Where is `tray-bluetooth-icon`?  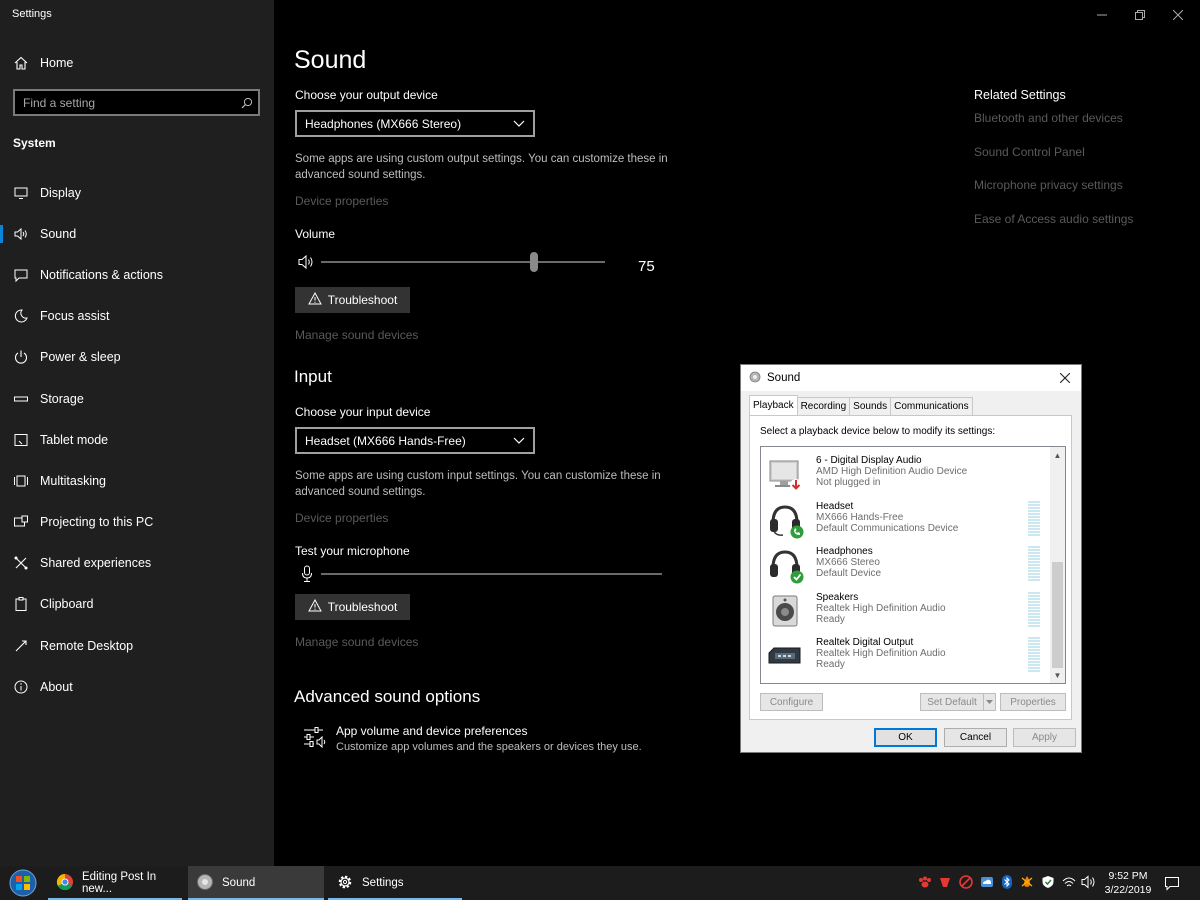
tray-bluetooth-icon is located at coordinates (1007, 882).